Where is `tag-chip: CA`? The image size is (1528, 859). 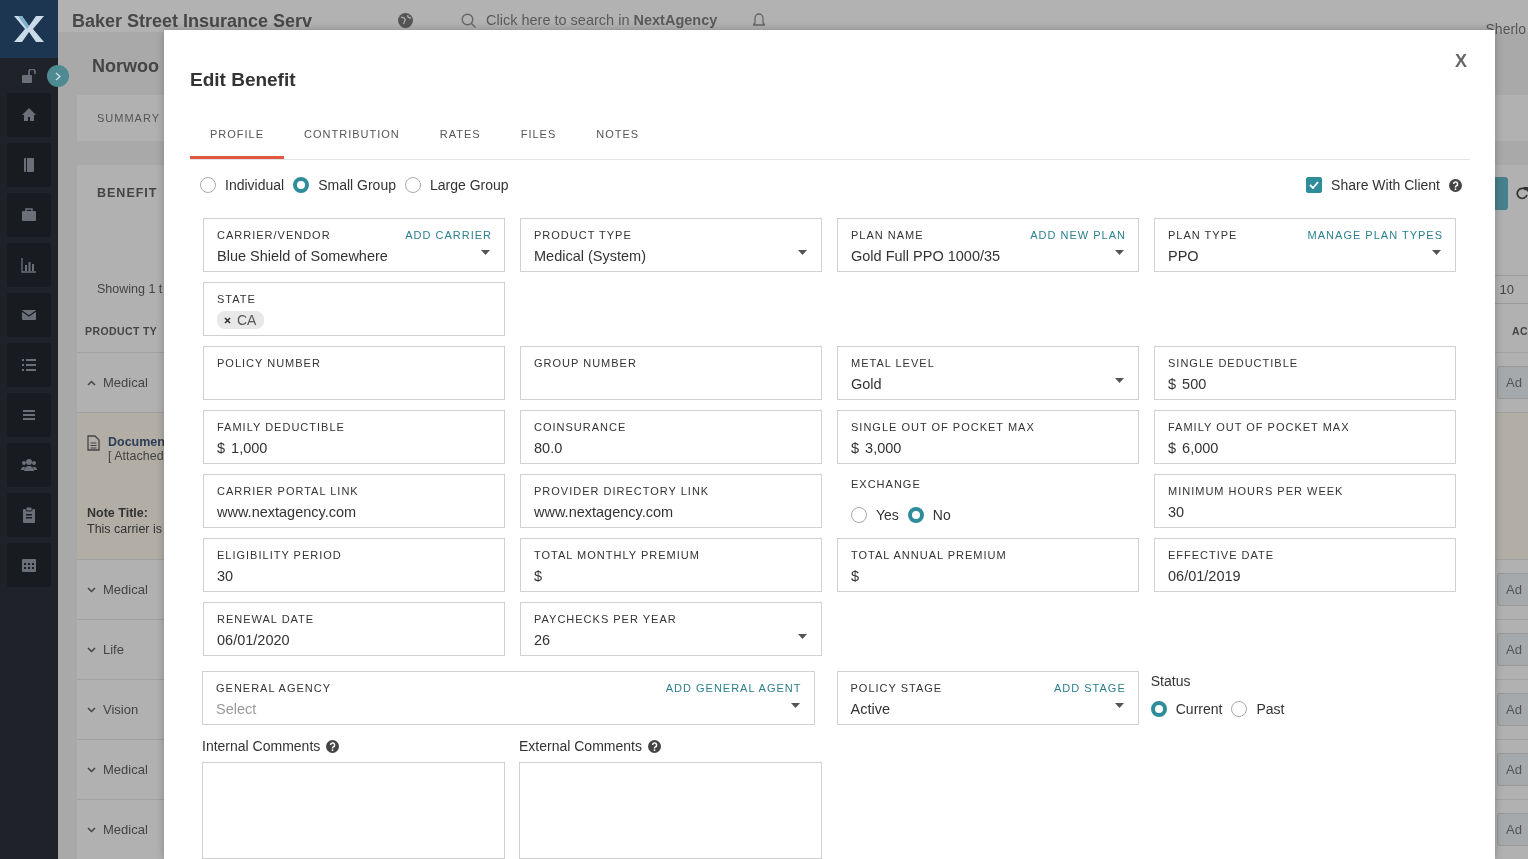
tag-chip: CA is located at coordinates (241, 320).